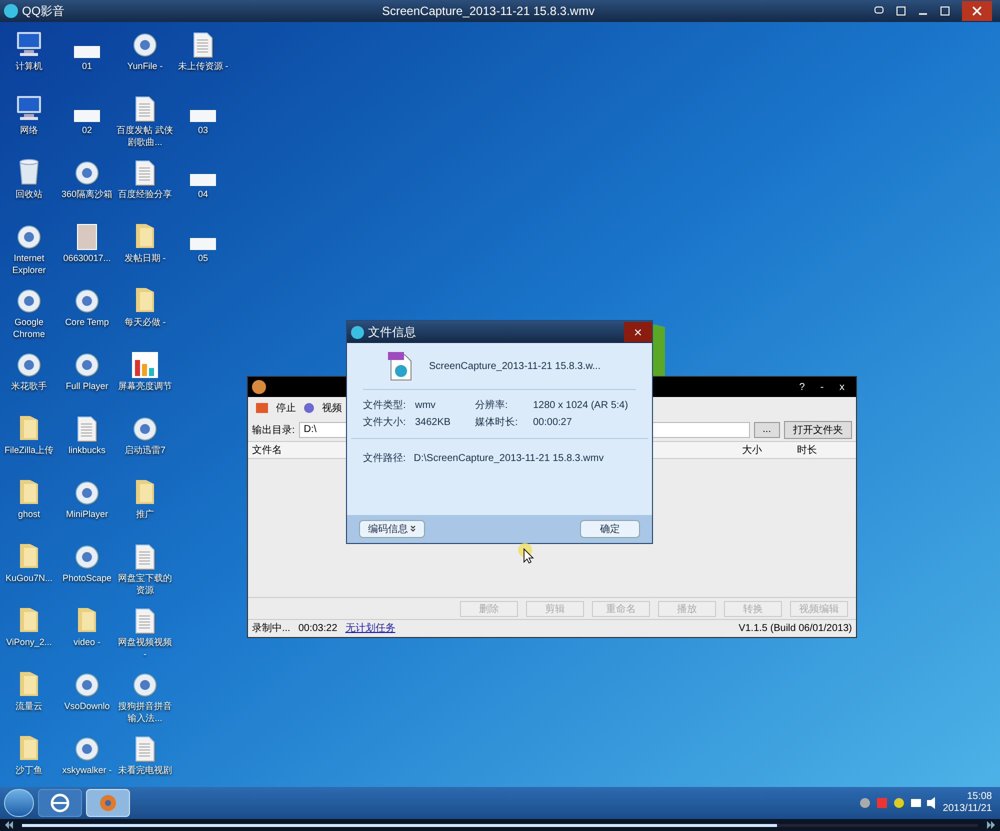 Image resolution: width=1000 pixels, height=831 pixels. What do you see at coordinates (370, 628) in the screenshot?
I see `schedule-link: 无计划任务` at bounding box center [370, 628].